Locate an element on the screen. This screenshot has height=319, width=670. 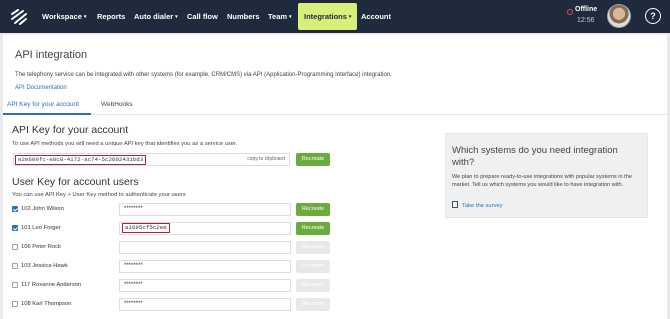
status-label: Offline is located at coordinates (586, 9).